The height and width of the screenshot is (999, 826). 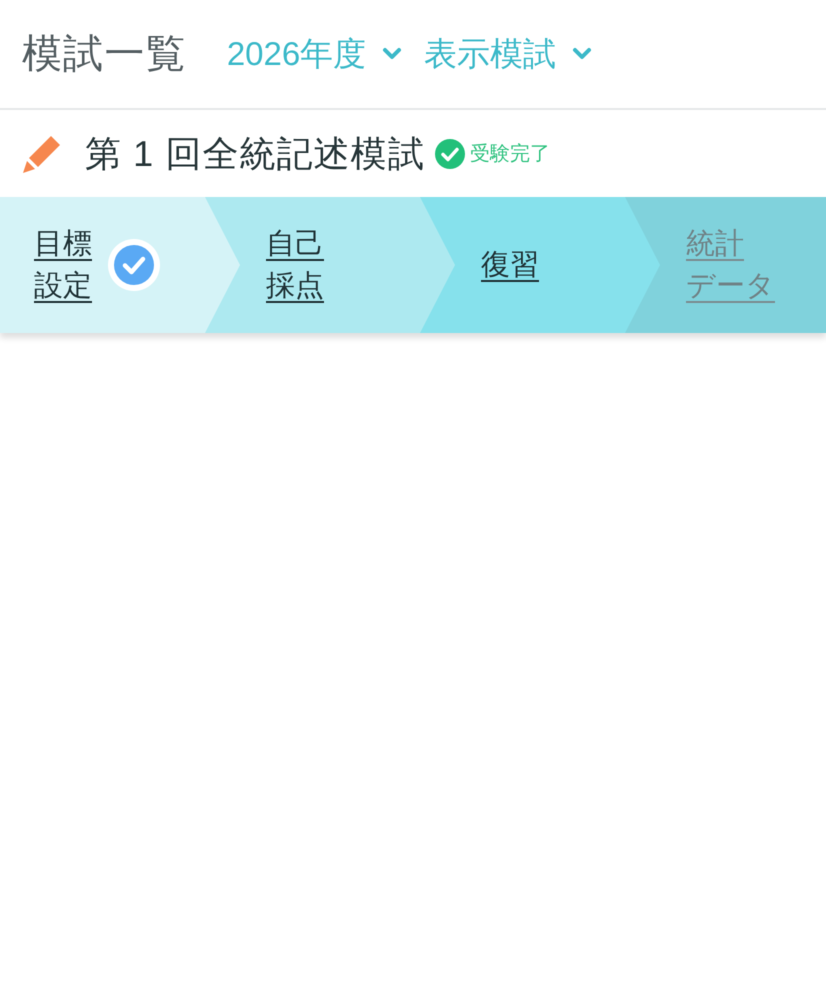 What do you see at coordinates (104, 54) in the screenshot?
I see `page-title: 模試一覧` at bounding box center [104, 54].